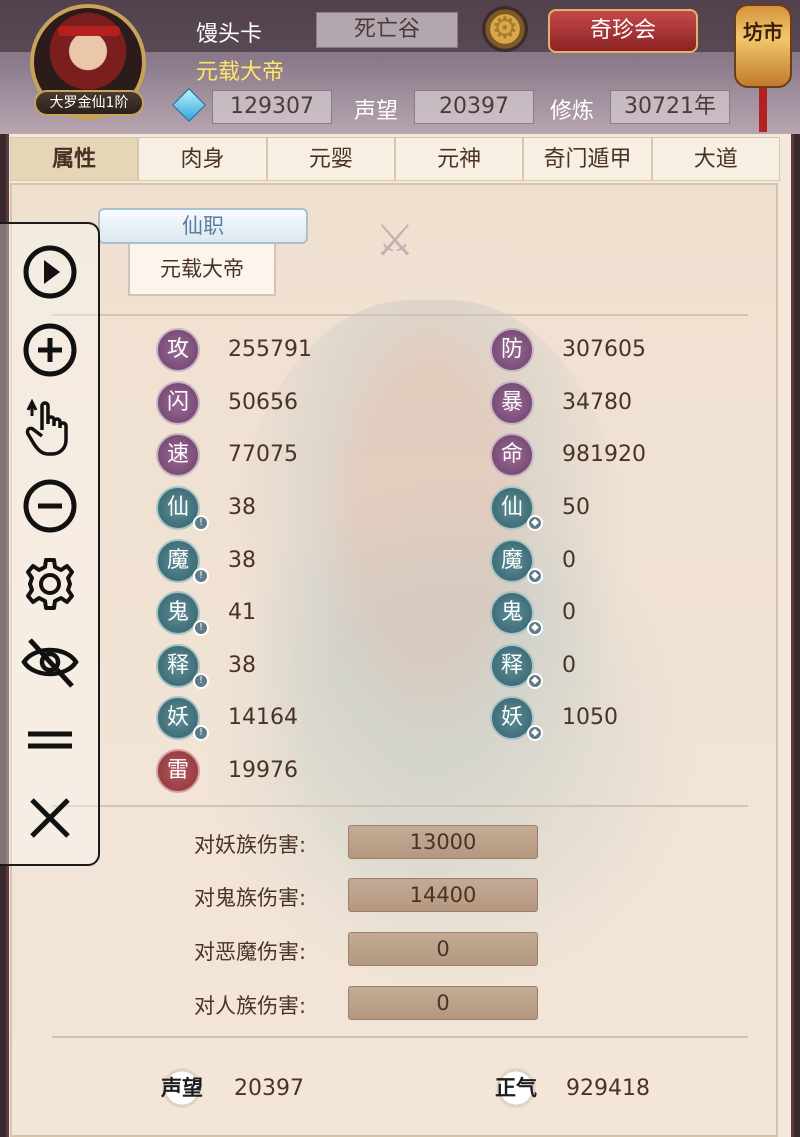  I want to click on damage-value-yao: 13000, so click(443, 842).